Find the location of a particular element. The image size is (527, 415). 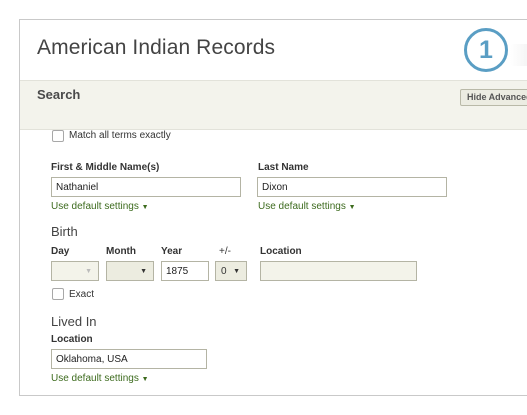

lived-in-settings-link: Use default settings ▼ is located at coordinates (100, 378).